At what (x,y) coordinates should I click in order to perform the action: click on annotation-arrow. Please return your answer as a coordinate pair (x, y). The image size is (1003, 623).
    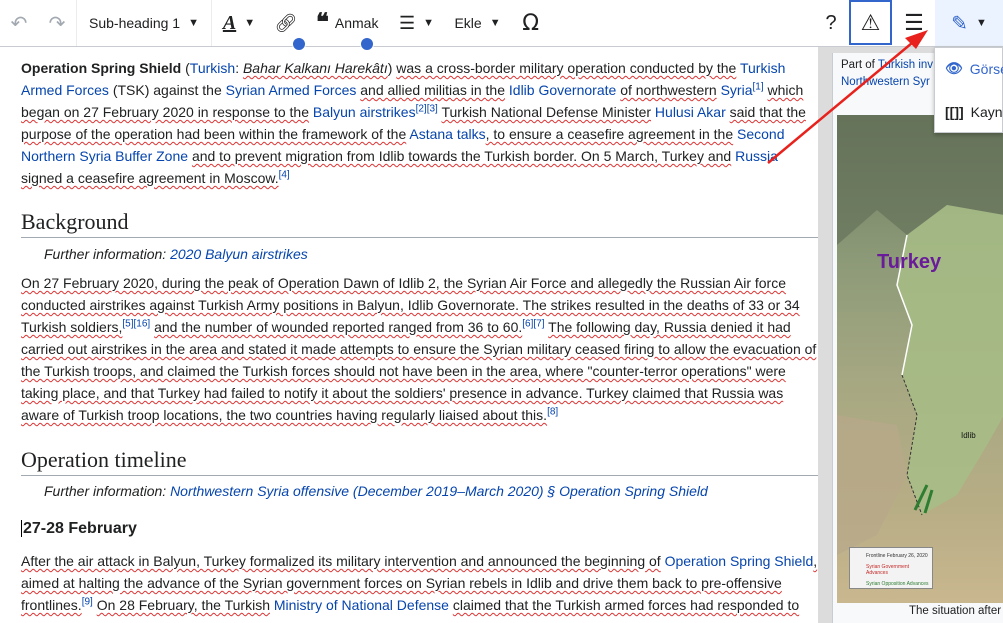
    Looking at the image, I should click on (847, 97).